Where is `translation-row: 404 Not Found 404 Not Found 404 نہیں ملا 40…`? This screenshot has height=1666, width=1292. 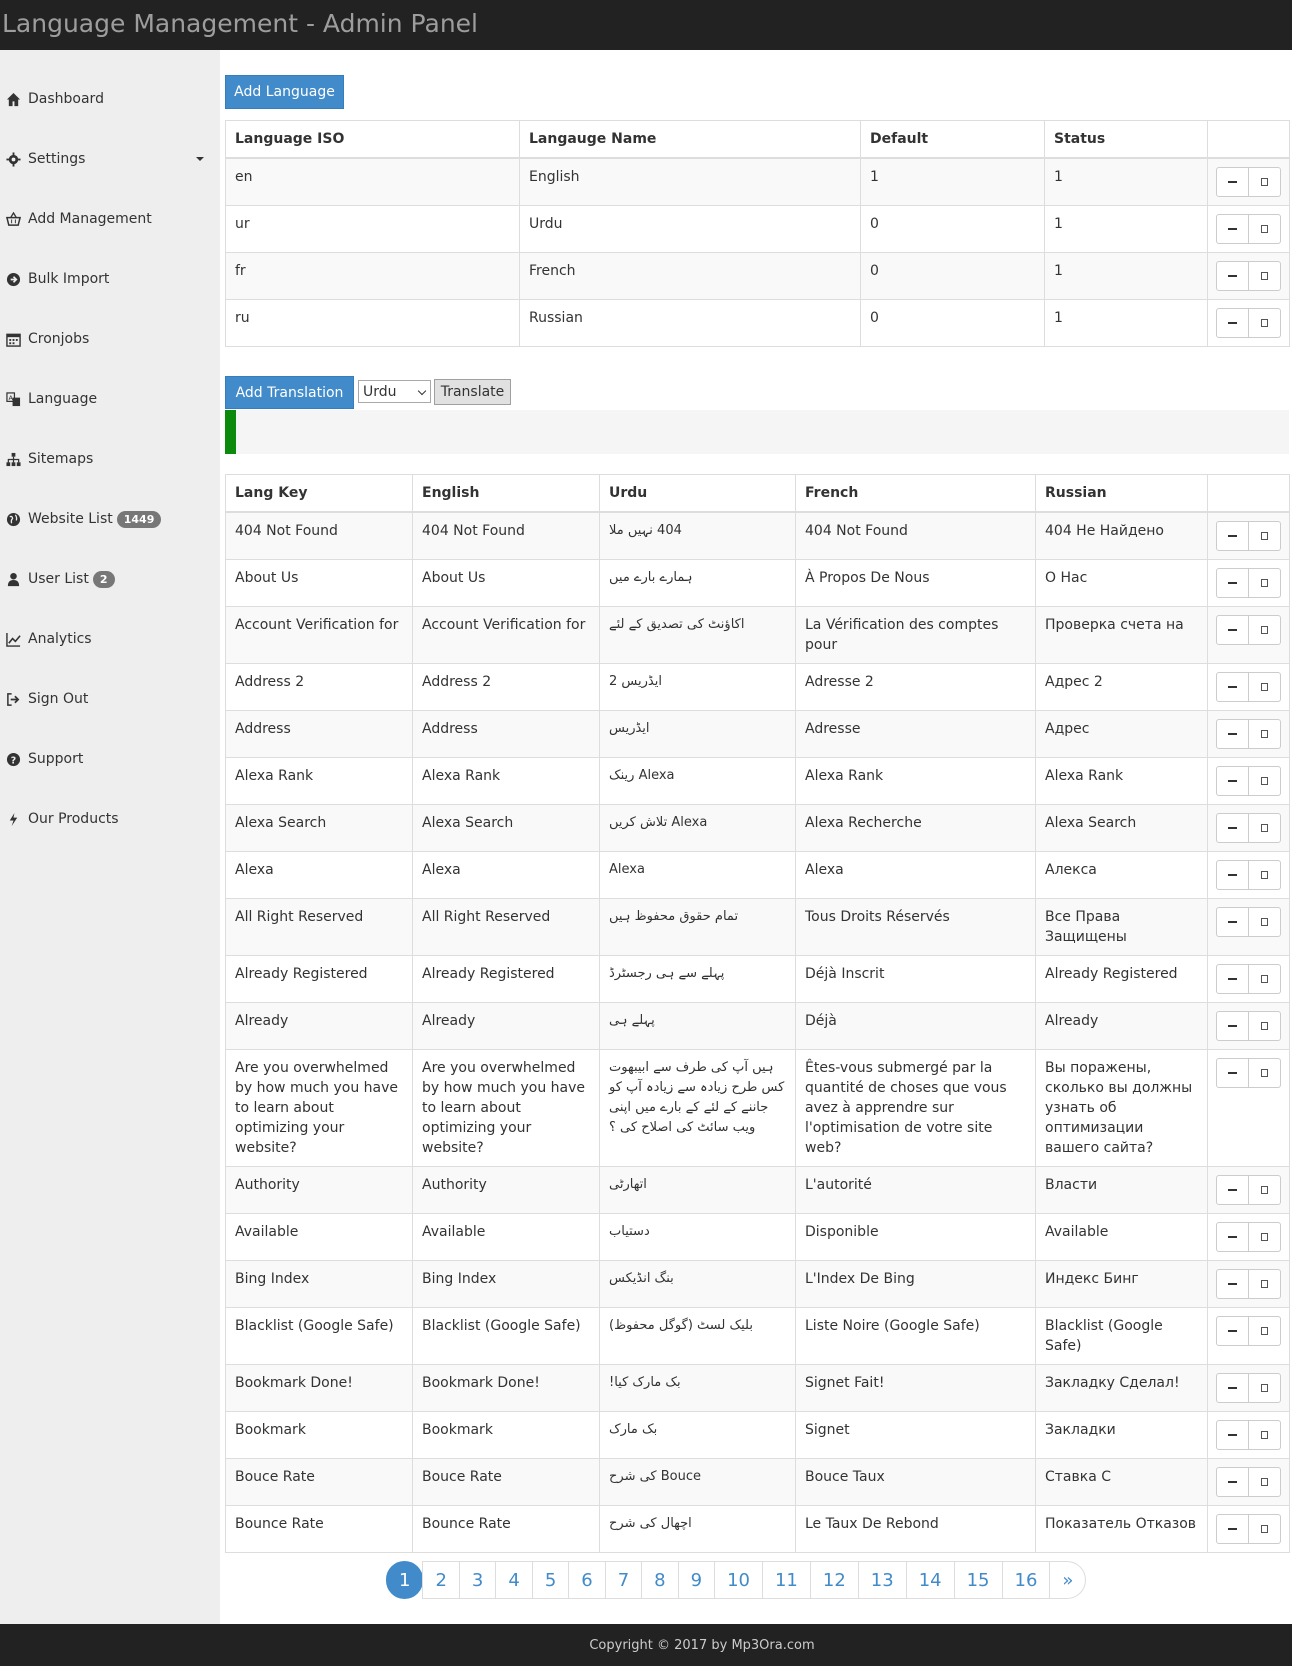
translation-row: 404 Not Found 404 Not Found 404 نہیں ملا 40… is located at coordinates (757, 535).